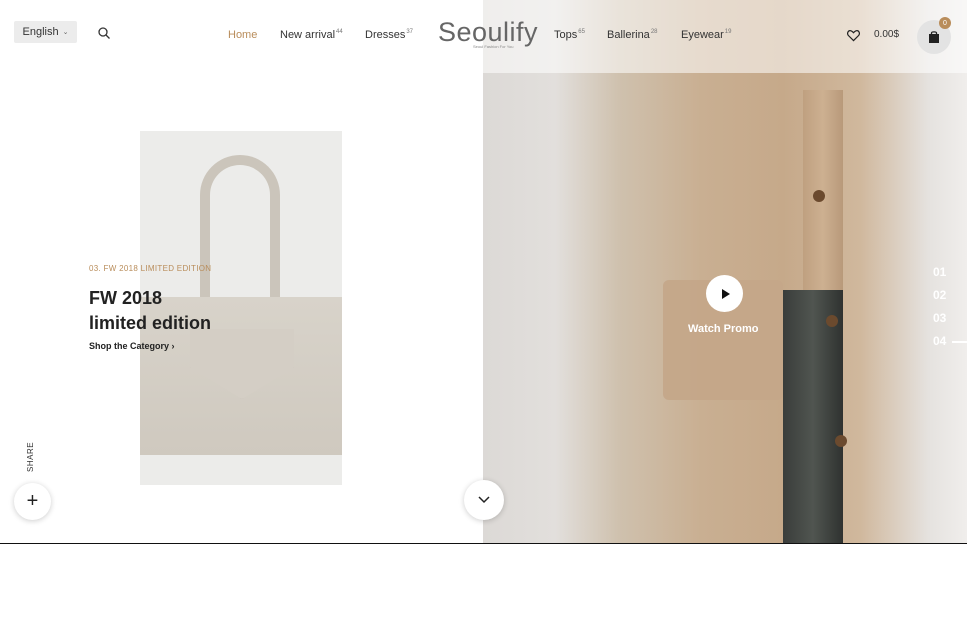 Image resolution: width=967 pixels, height=644 pixels. Describe the element at coordinates (853, 35) in the screenshot. I see `heart-icon` at that location.